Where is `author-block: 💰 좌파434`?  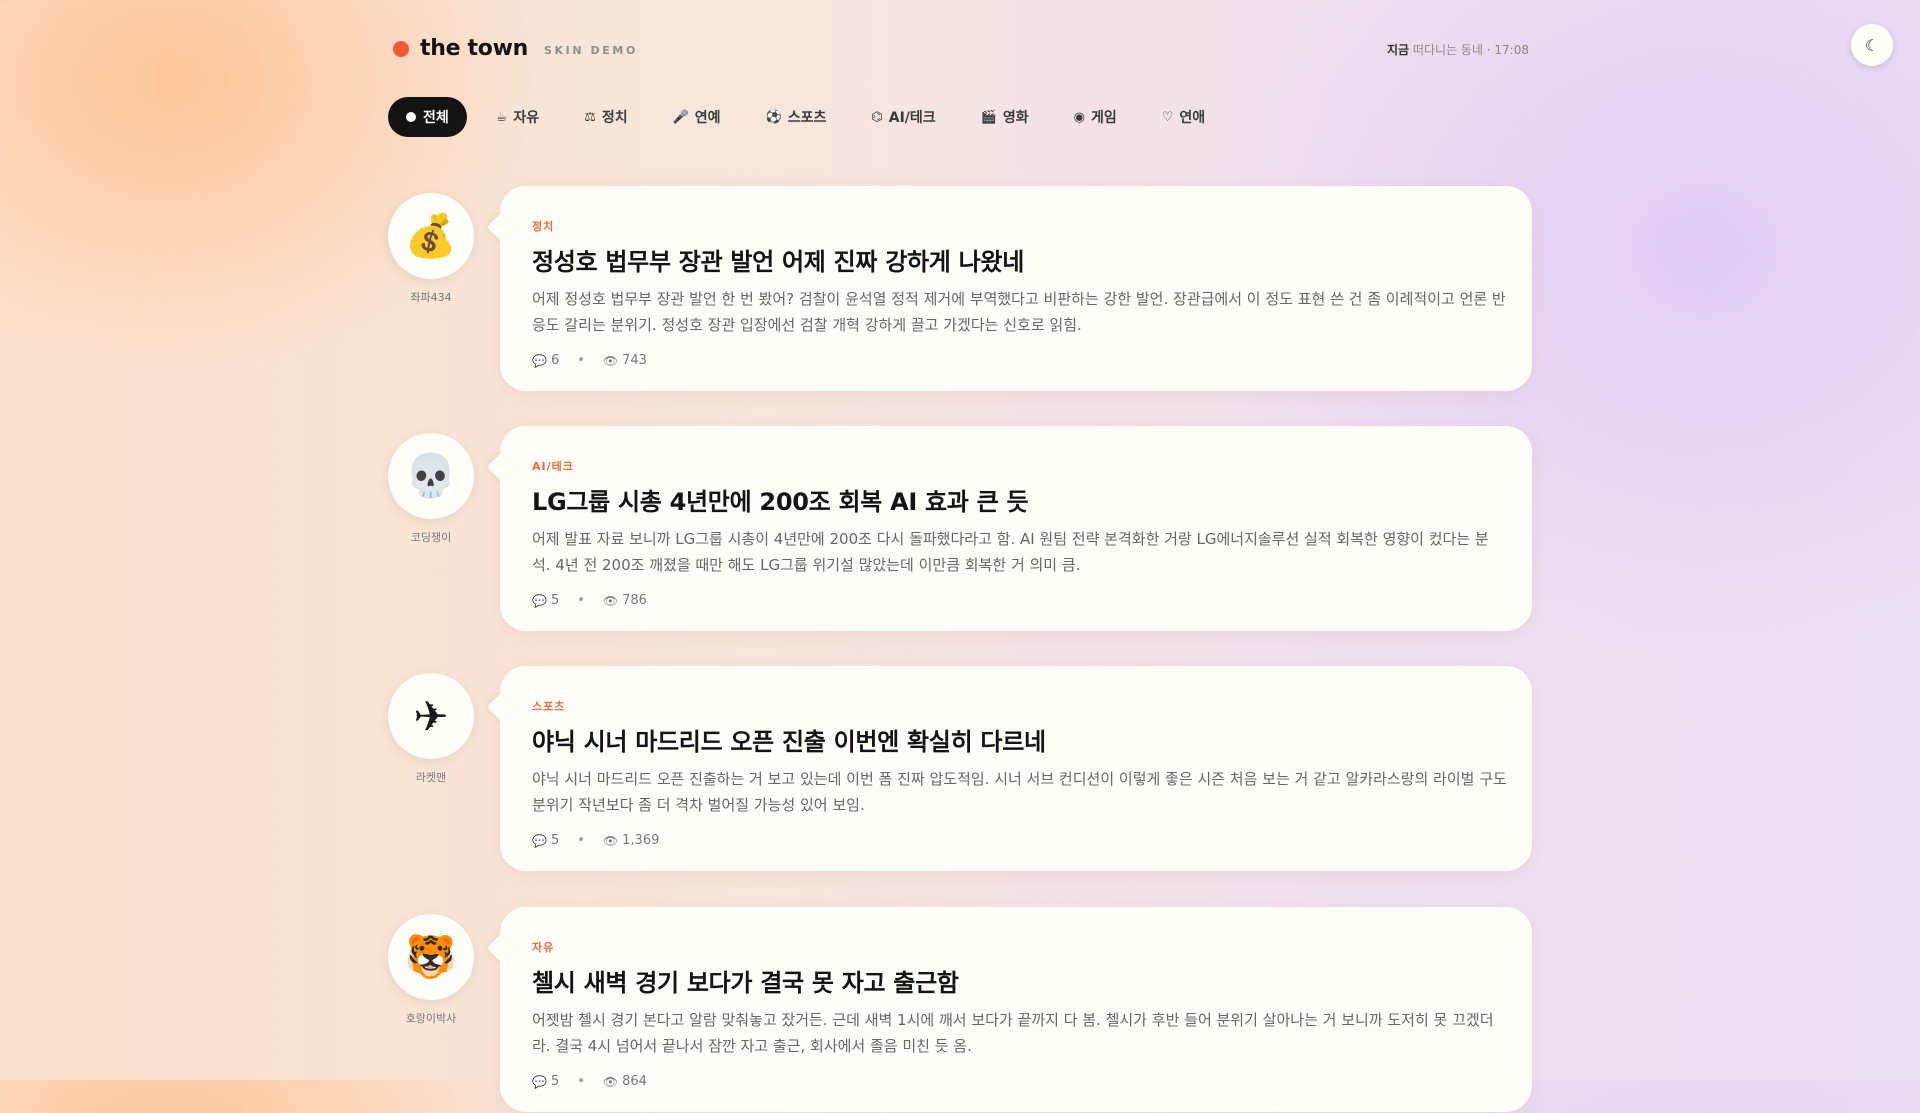
author-block: 💰 좌파434 is located at coordinates (431, 249).